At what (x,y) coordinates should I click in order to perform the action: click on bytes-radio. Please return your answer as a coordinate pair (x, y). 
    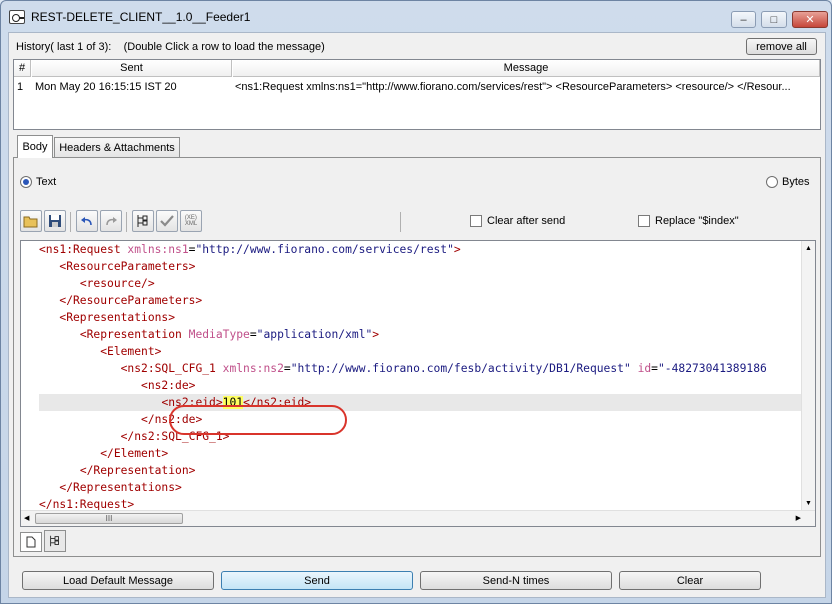
    Looking at the image, I should click on (772, 182).